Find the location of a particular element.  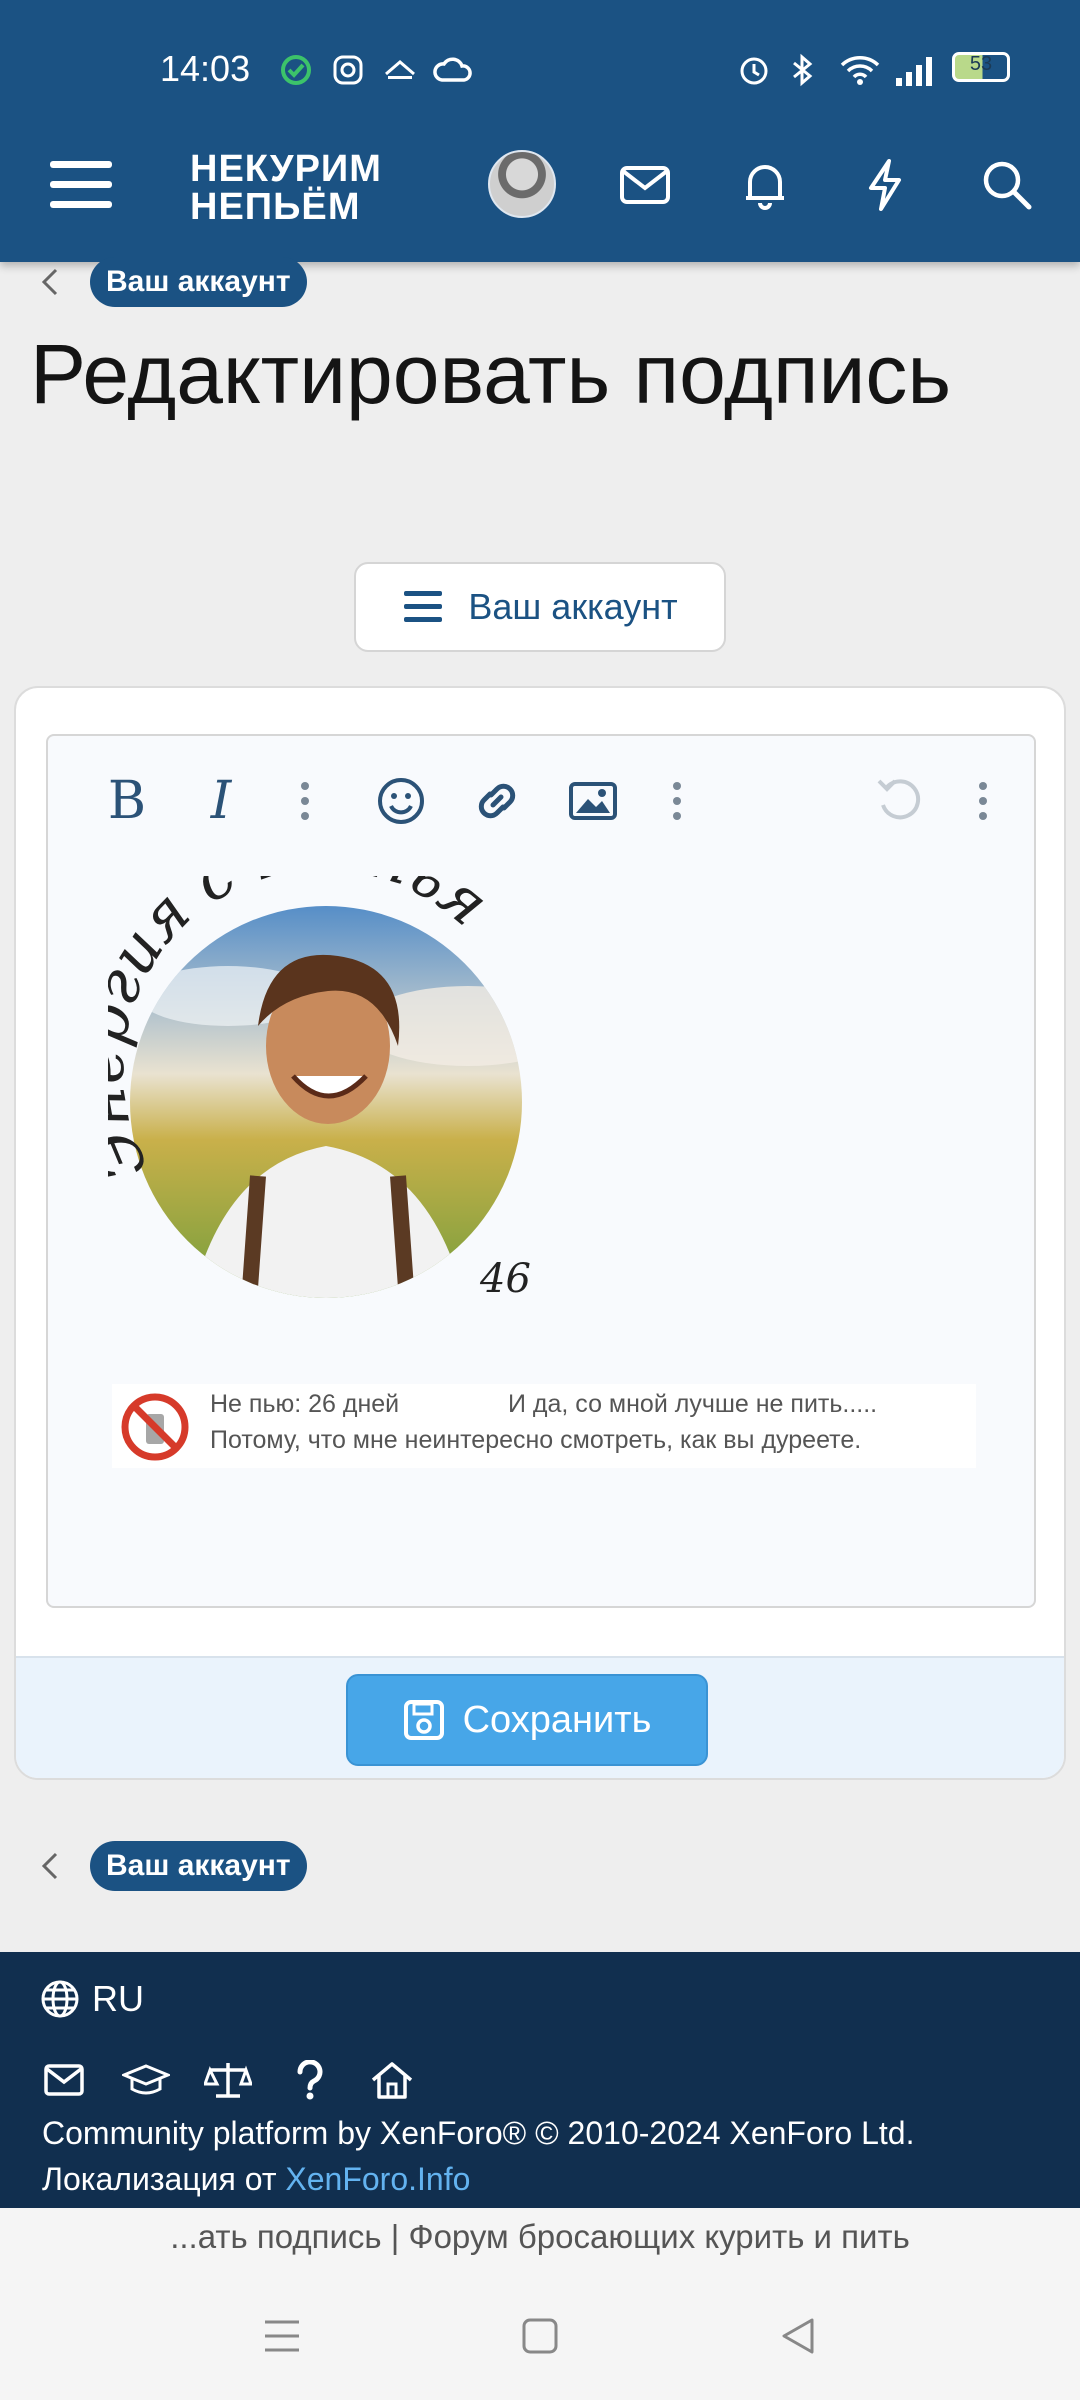

status-time: 14:03 is located at coordinates (205, 68).